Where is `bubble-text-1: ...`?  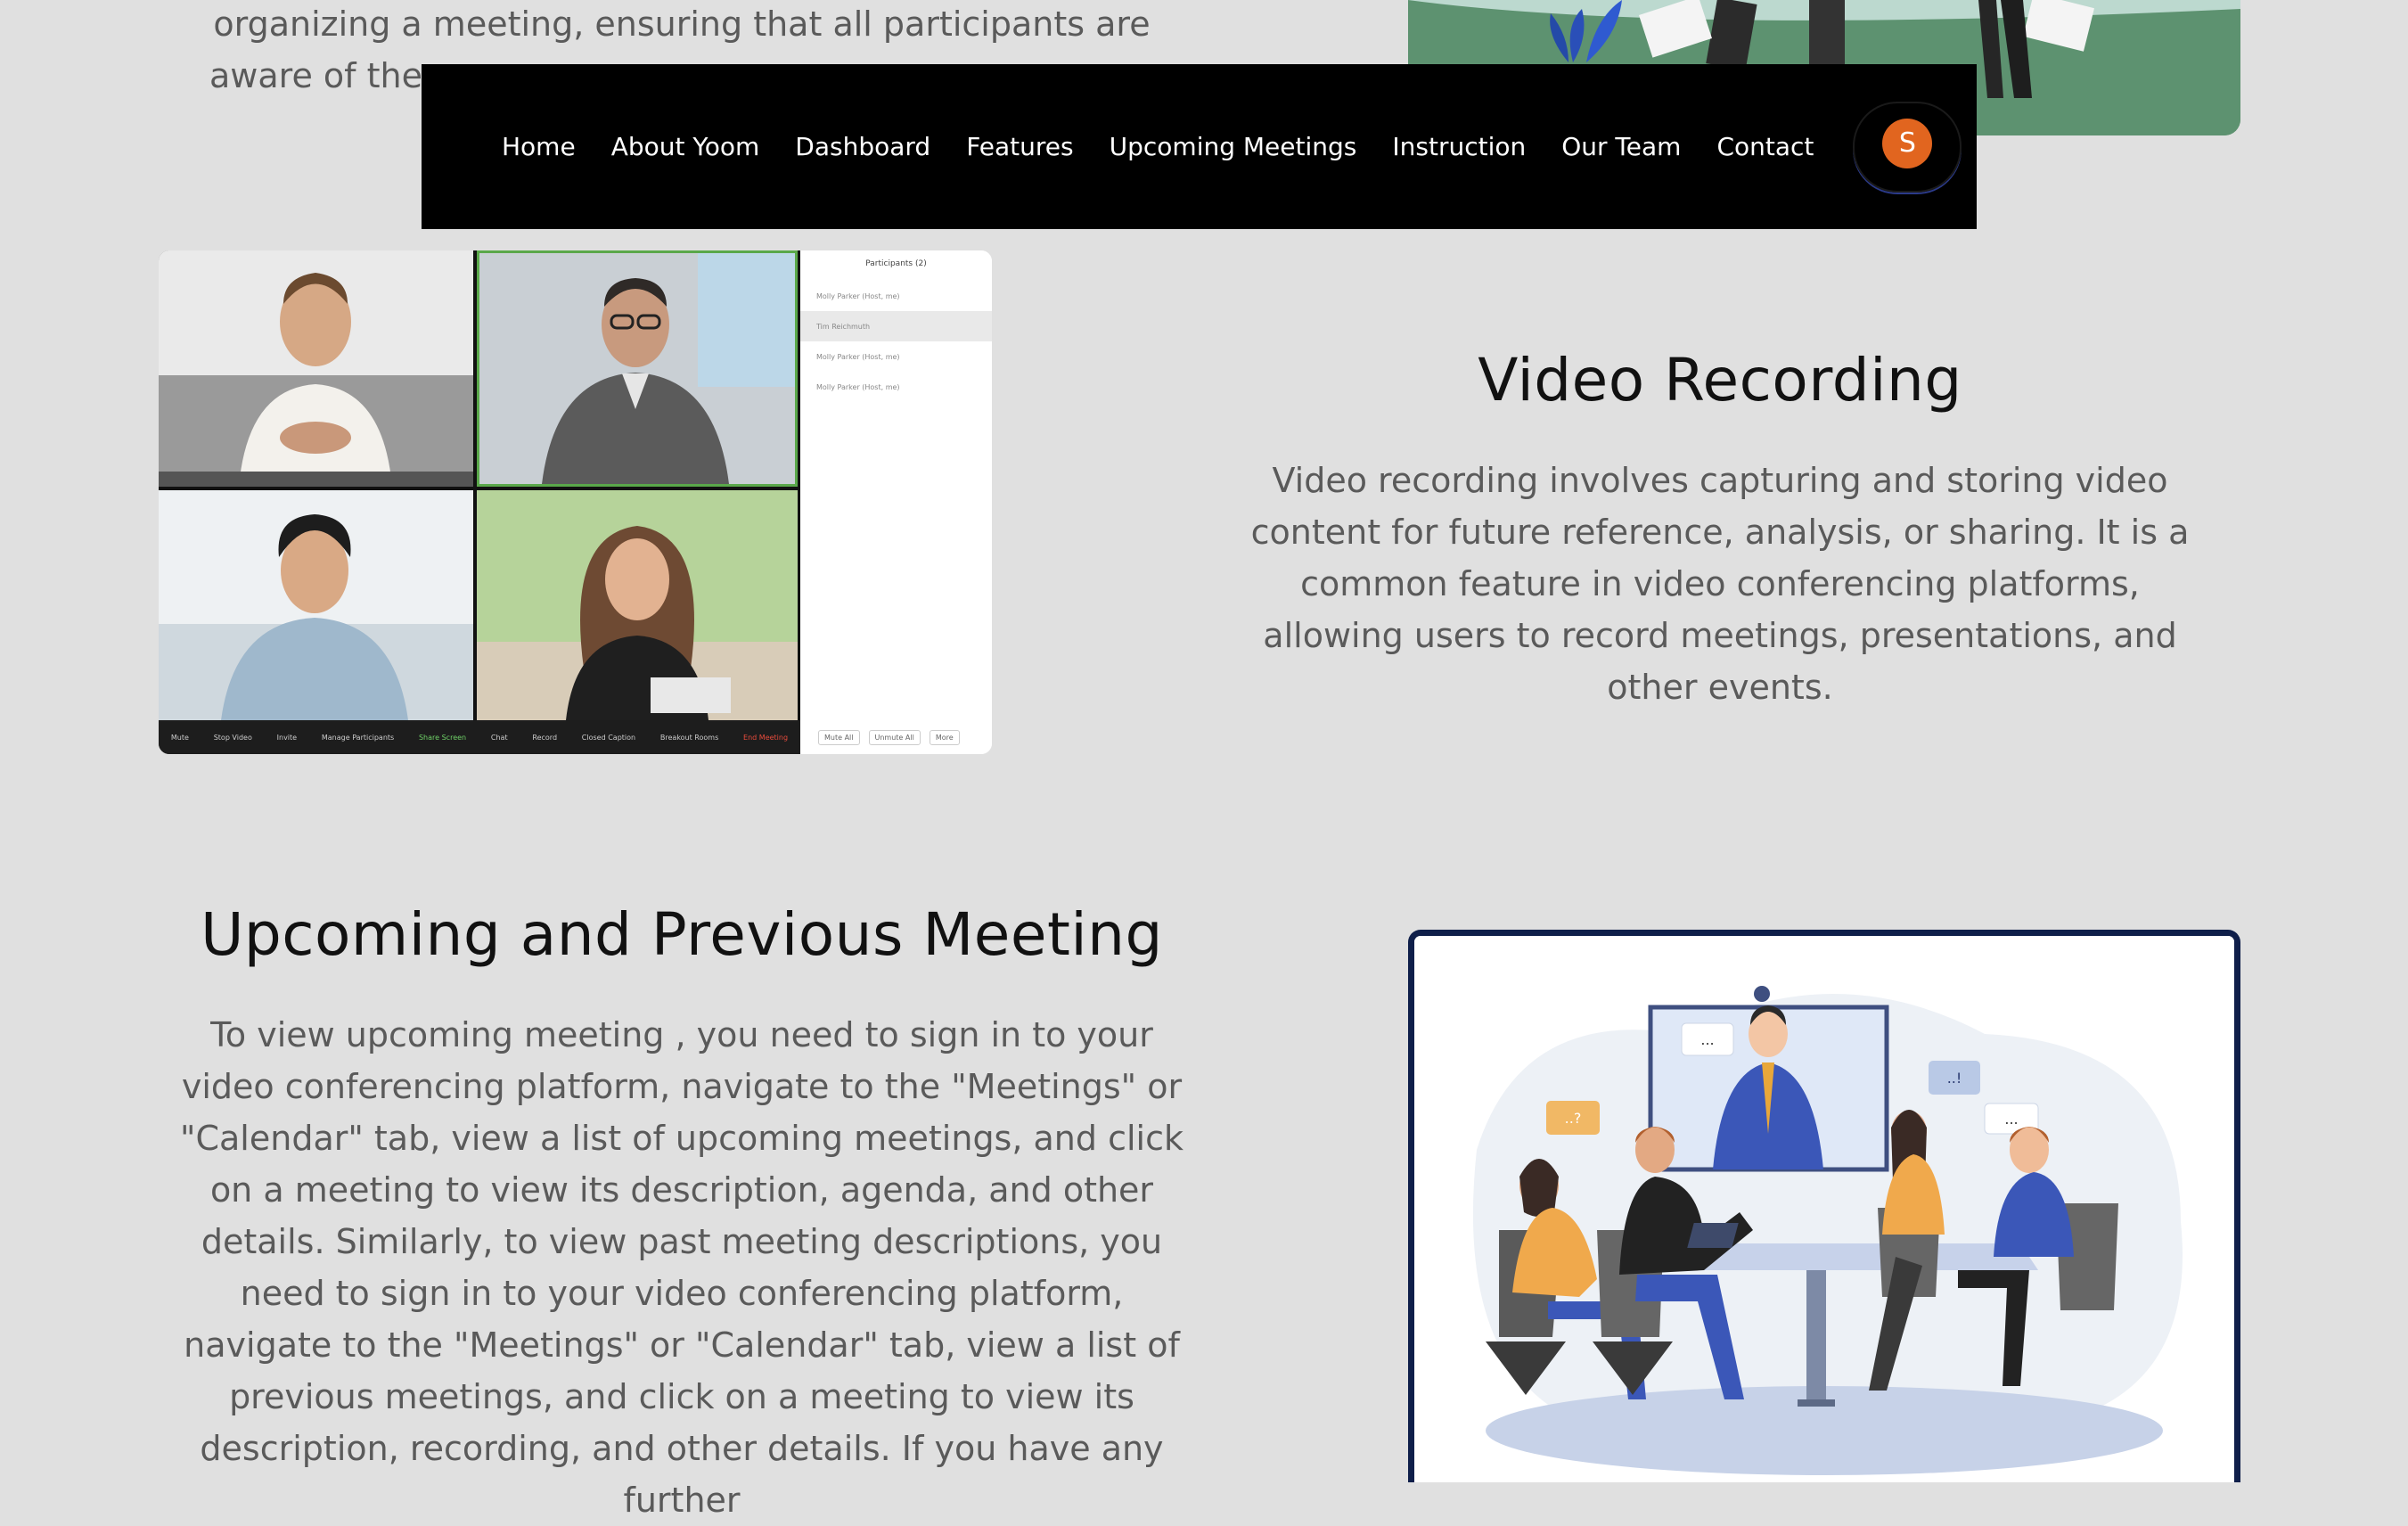
bubble-text-1: ... is located at coordinates (1707, 1039).